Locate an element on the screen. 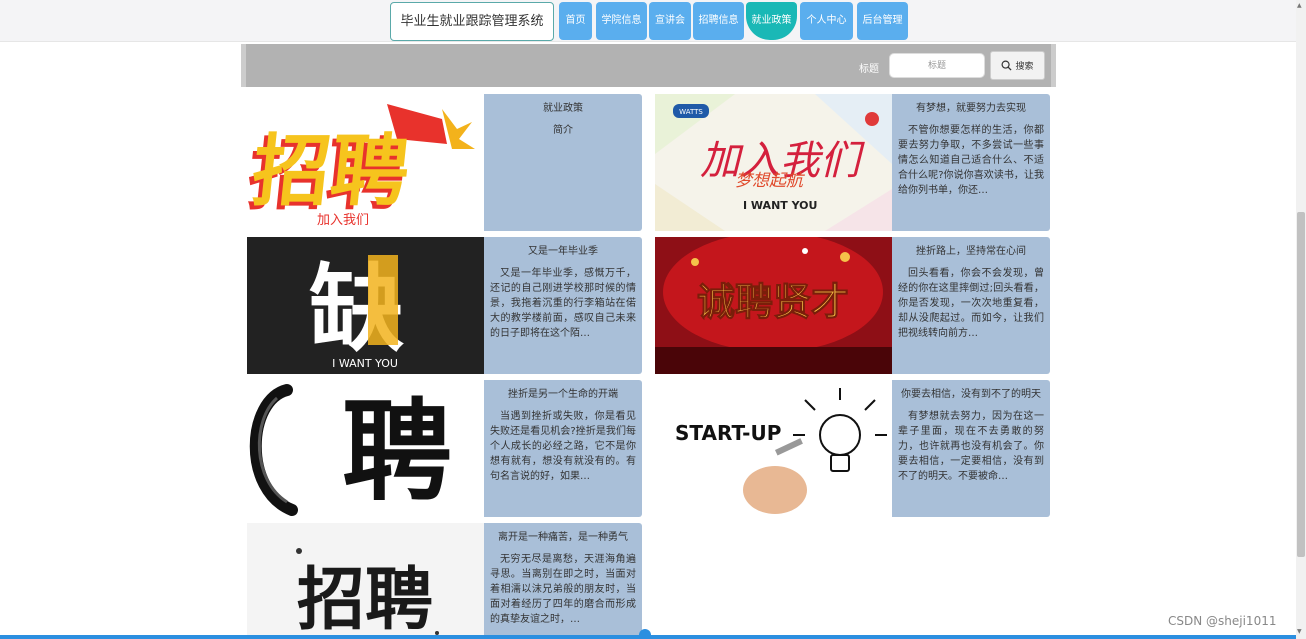  card-image-text: 诚聘贤才 is located at coordinates (773, 301).